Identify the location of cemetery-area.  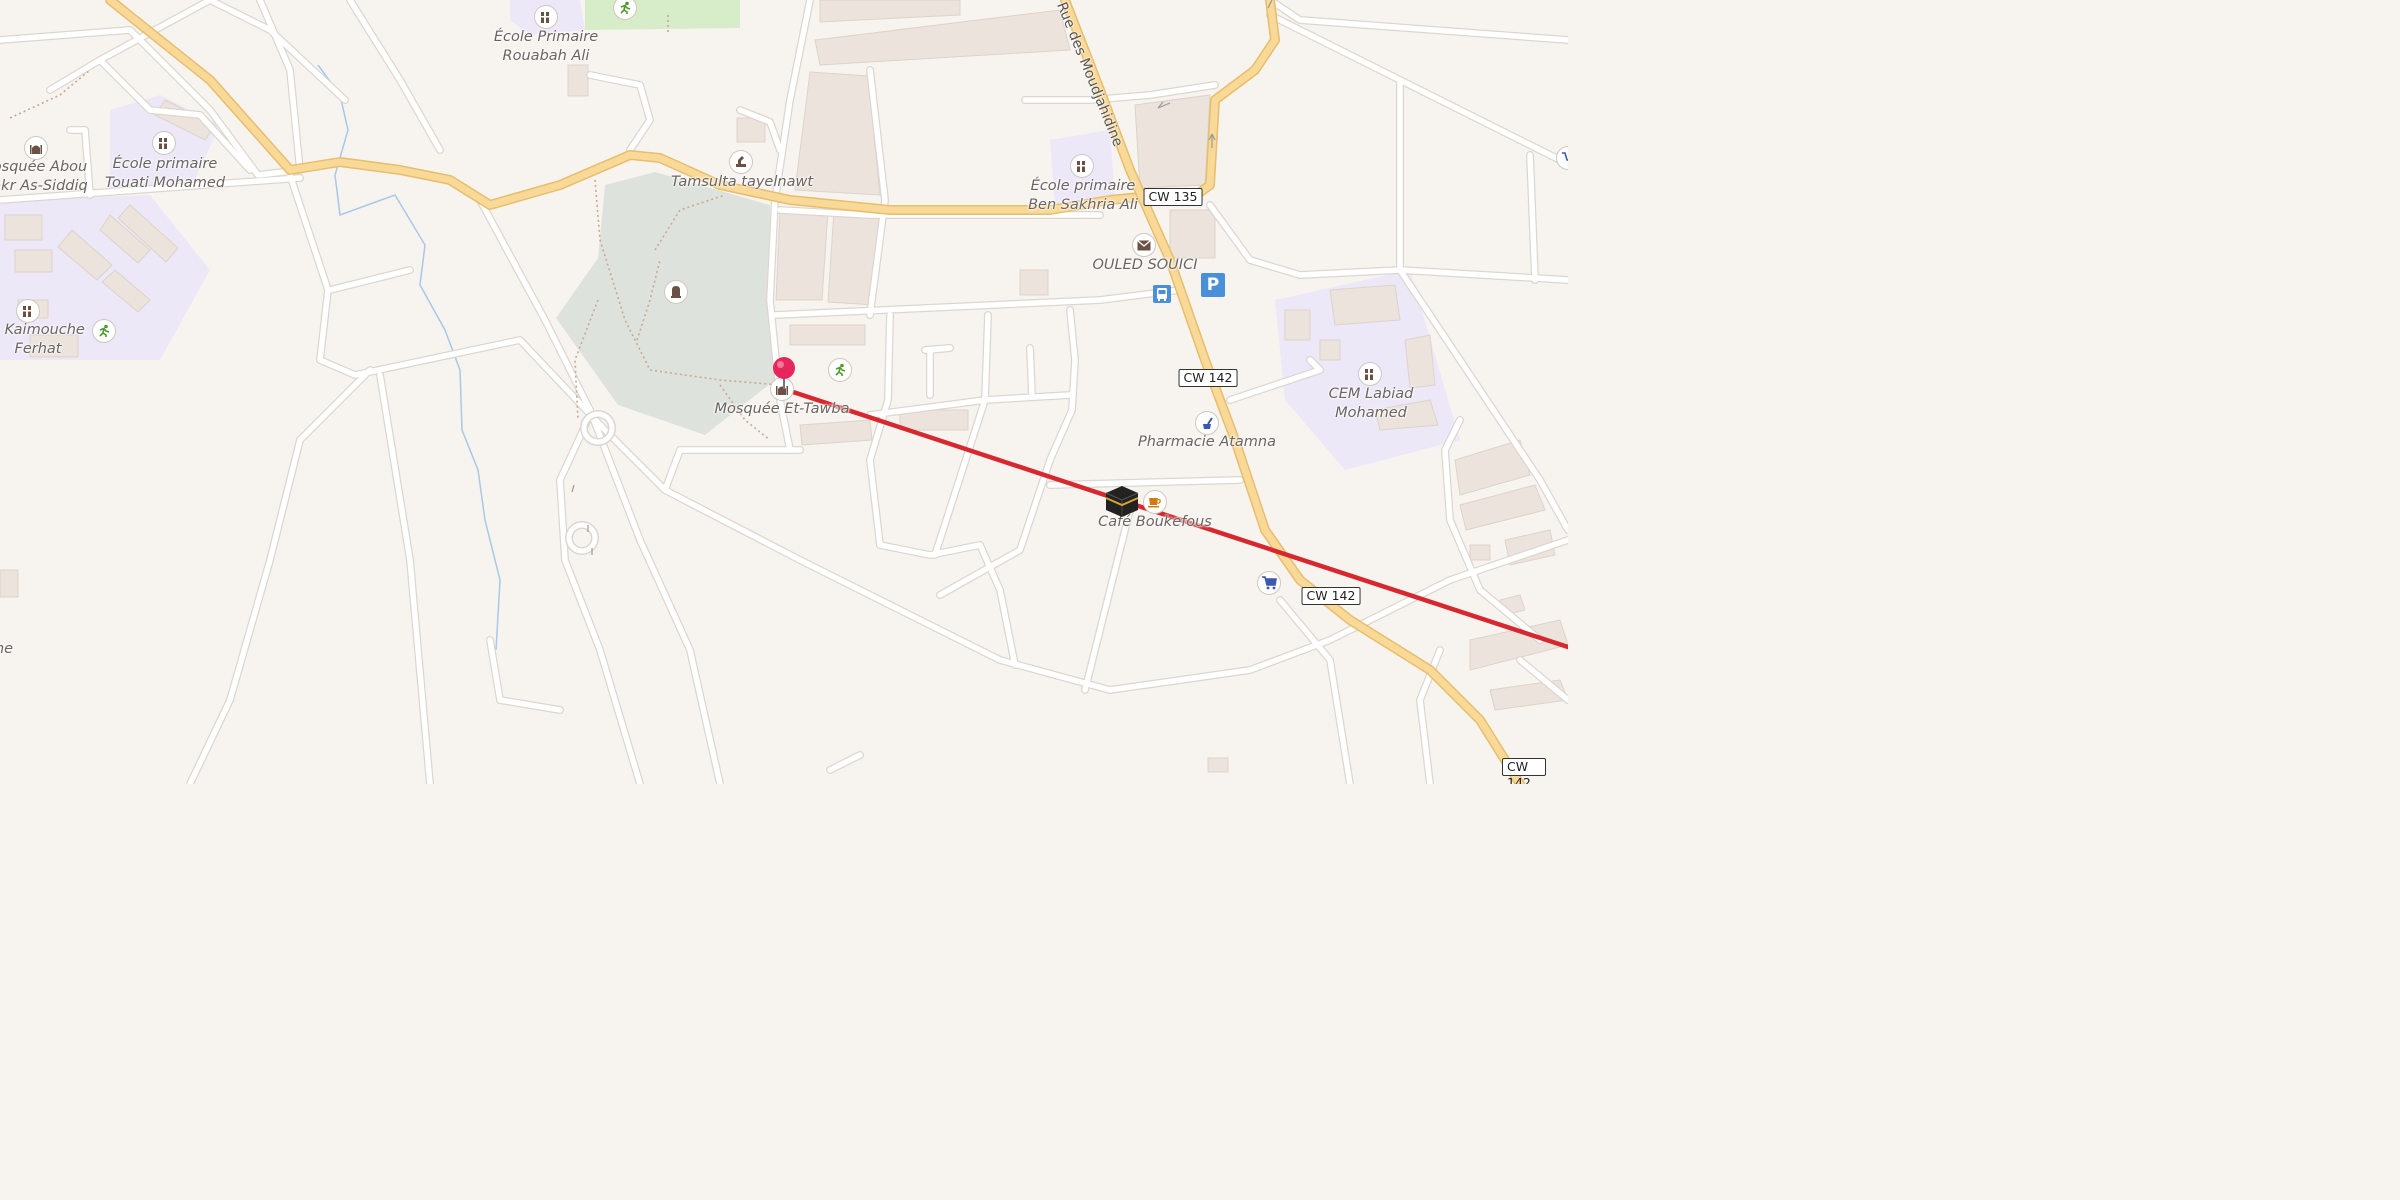
(665, 303).